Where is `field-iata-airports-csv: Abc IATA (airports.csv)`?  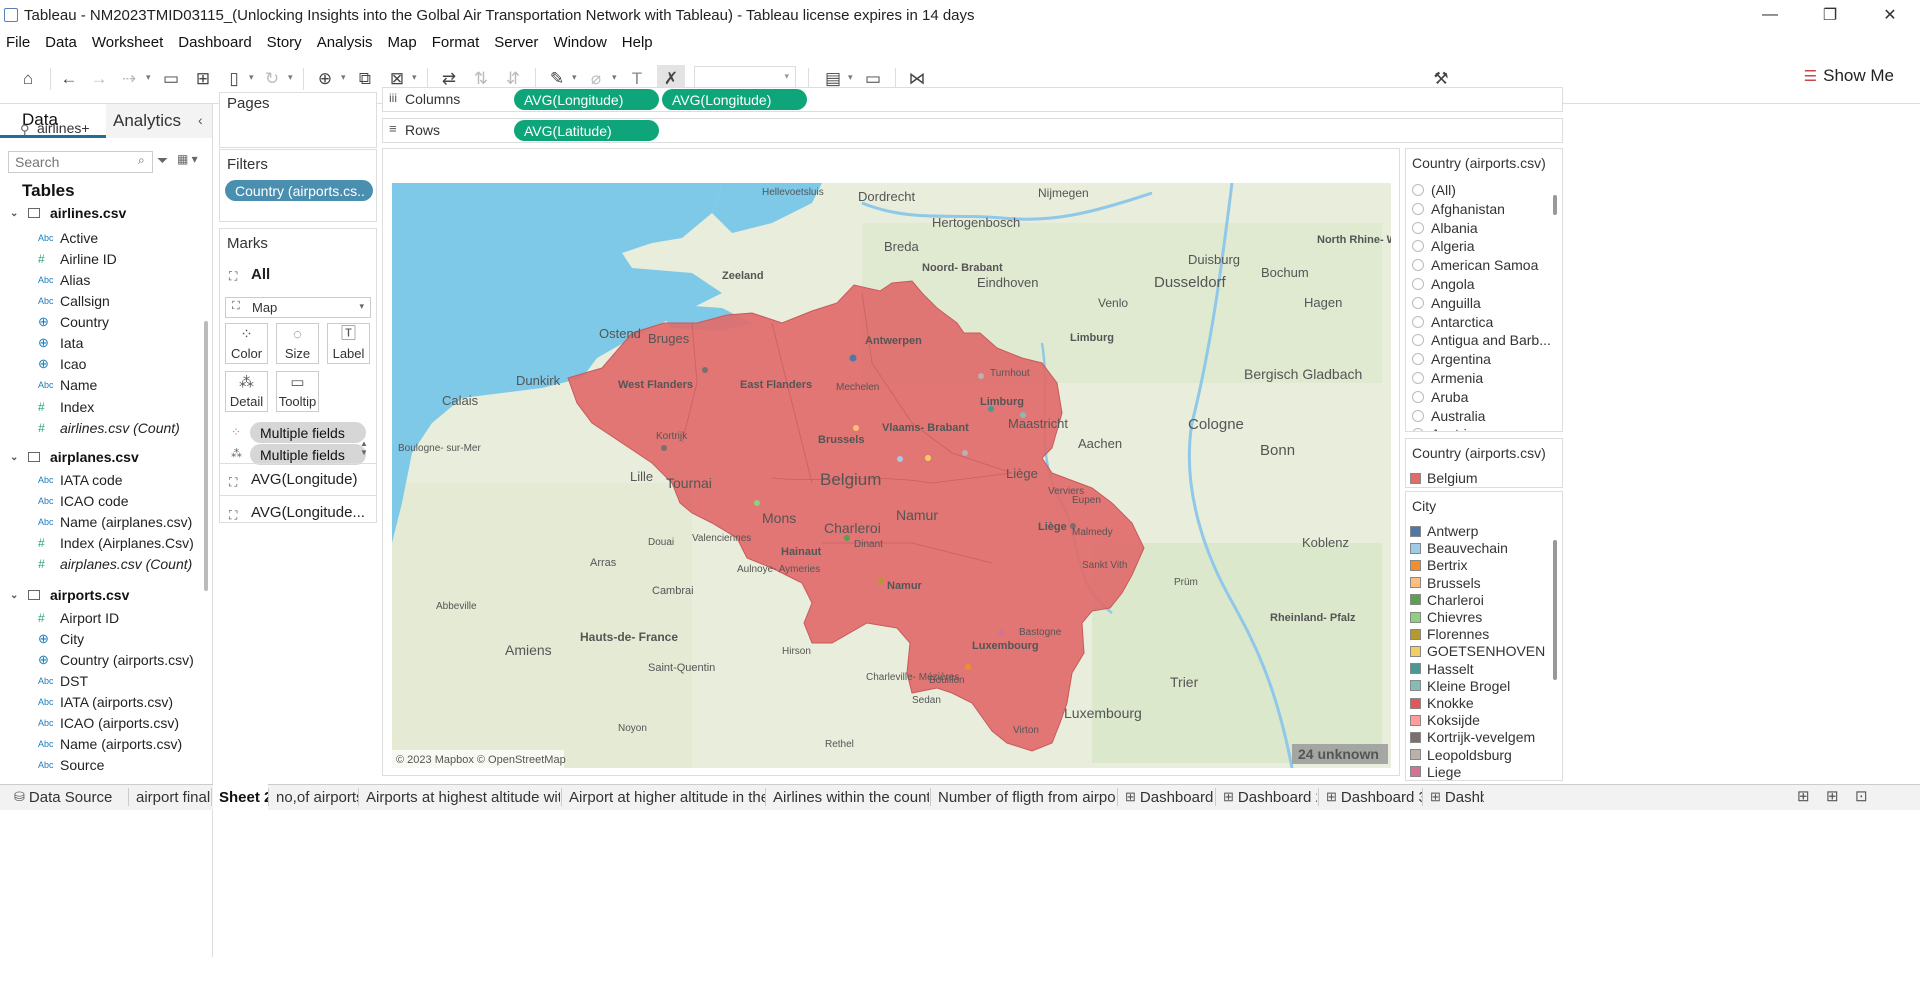
field-iata-airports-csv: Abc IATA (airports.csv) is located at coordinates (105, 702).